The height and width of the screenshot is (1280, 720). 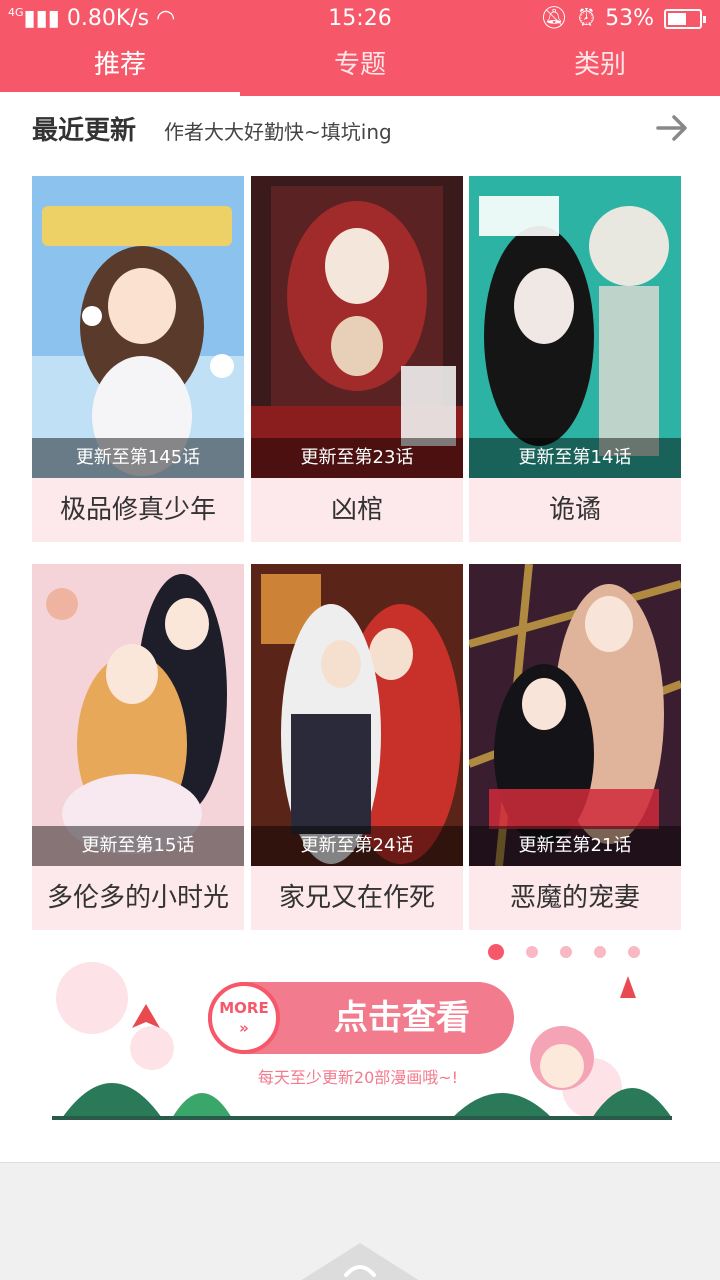 I want to click on mute-icon: 🔕︎, so click(x=553, y=18).